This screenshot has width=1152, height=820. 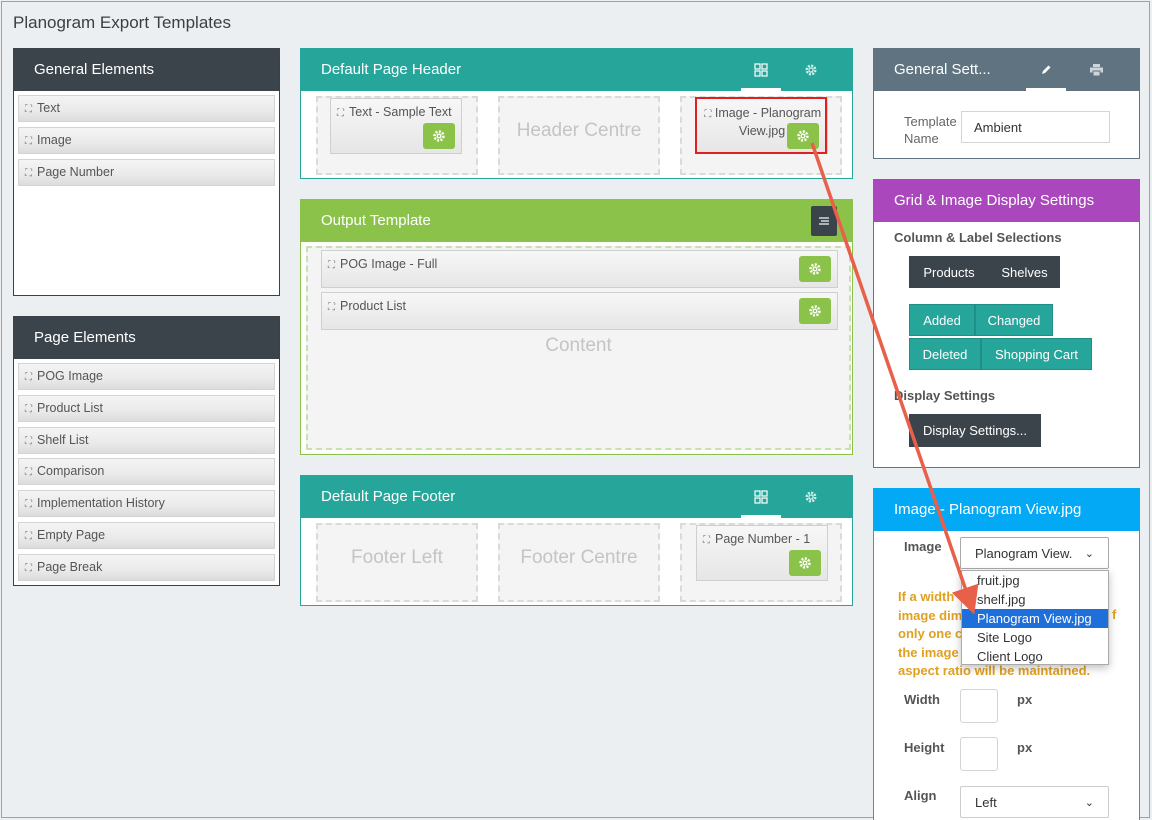 I want to click on general-elements-title: General Elements, so click(x=146, y=70).